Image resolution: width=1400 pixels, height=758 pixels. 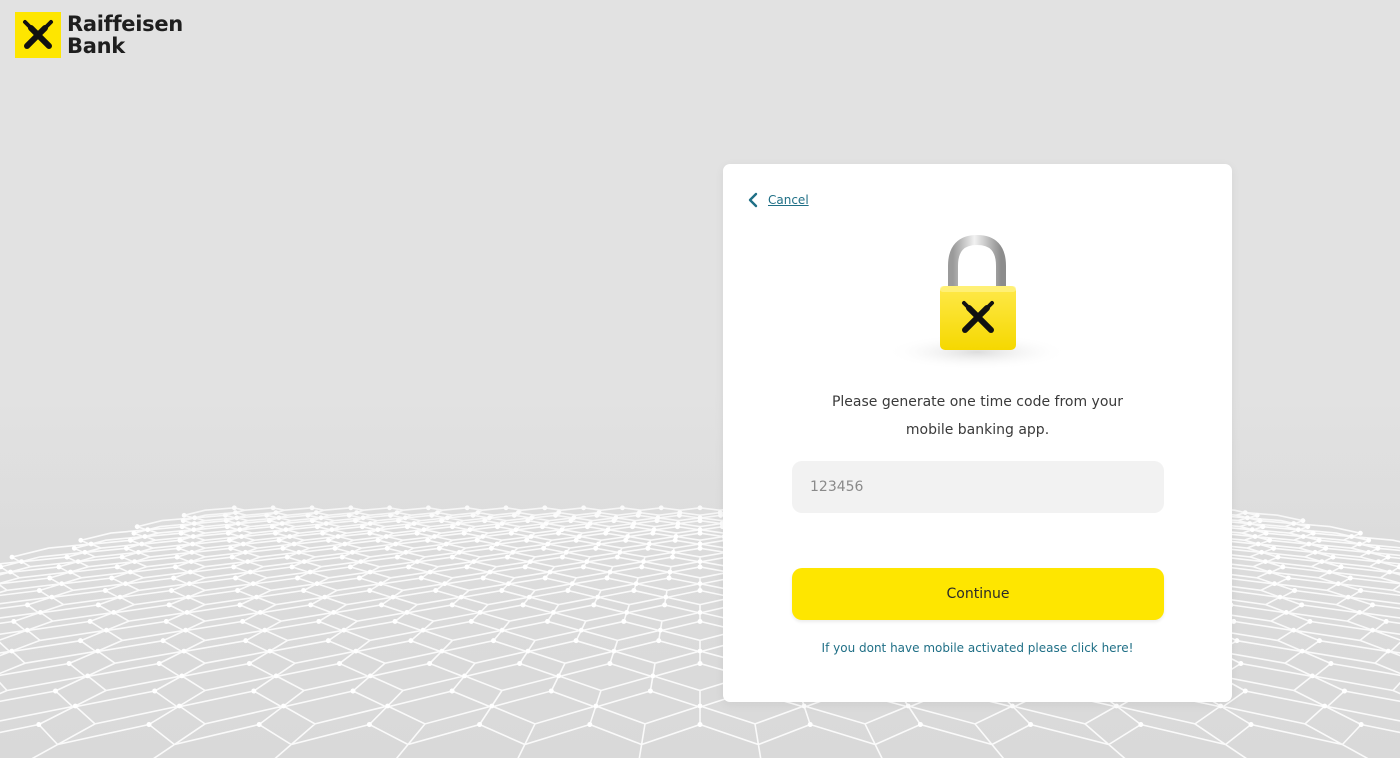 What do you see at coordinates (978, 304) in the screenshot?
I see `padlock-icon` at bounding box center [978, 304].